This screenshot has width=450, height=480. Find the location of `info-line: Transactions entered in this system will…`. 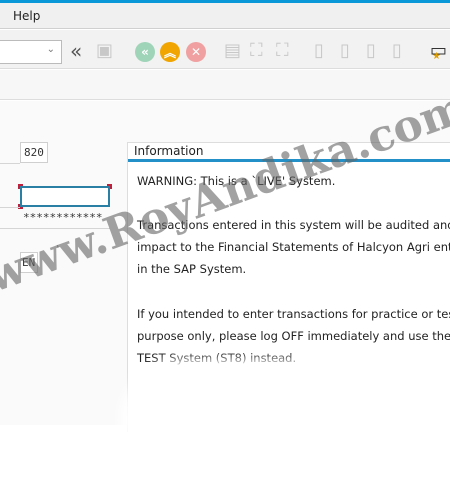

info-line: Transactions entered in this system will… is located at coordinates (293, 225).